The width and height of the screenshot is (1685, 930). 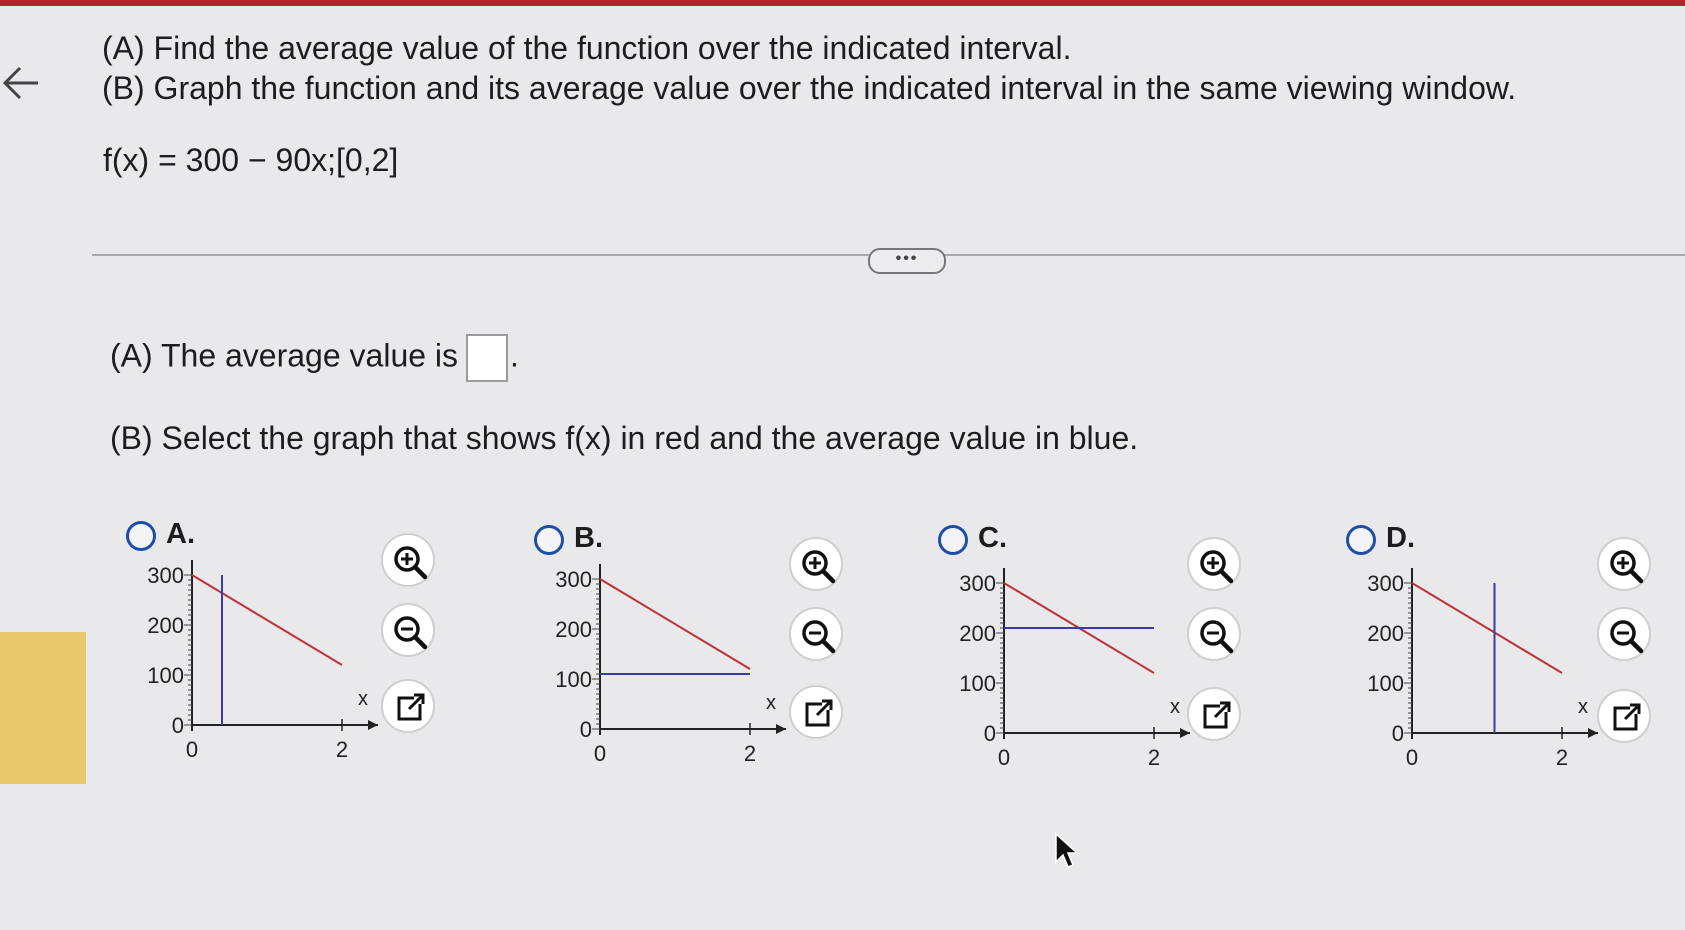 What do you see at coordinates (1400, 538) in the screenshot?
I see `option-d-label: D.` at bounding box center [1400, 538].